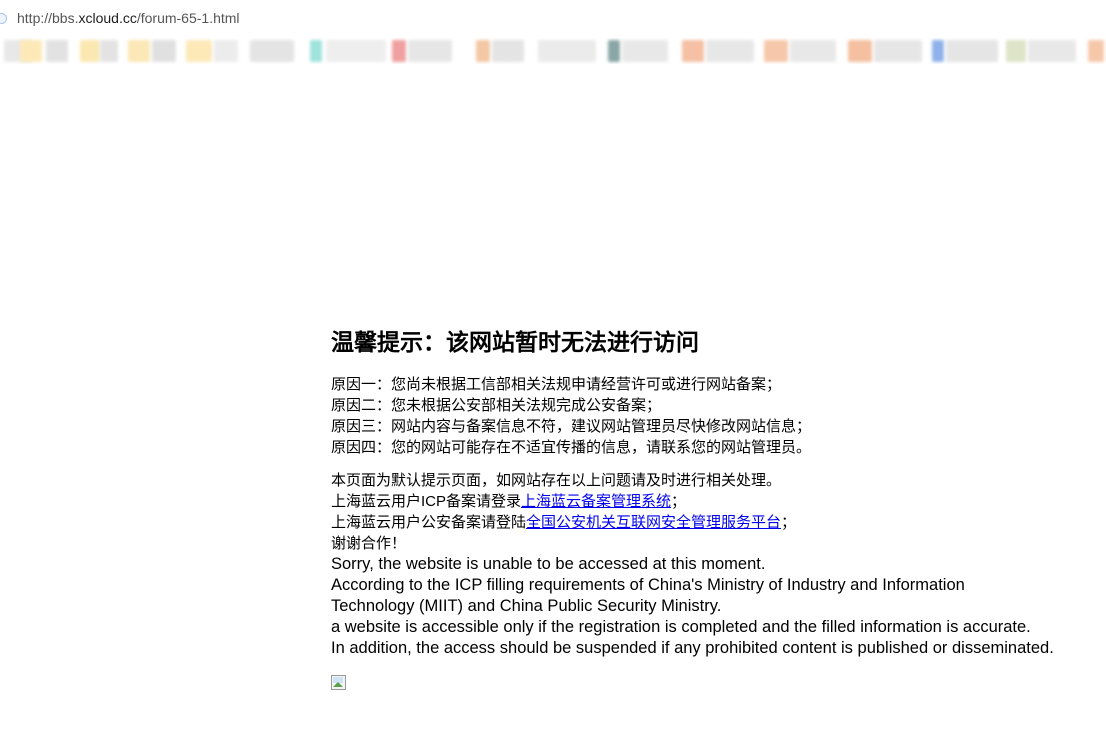  Describe the element at coordinates (716, 501) in the screenshot. I see `icp-registration-line: 上海蓝云用户ICP备案请登录上海蓝云备案管理系统；` at that location.